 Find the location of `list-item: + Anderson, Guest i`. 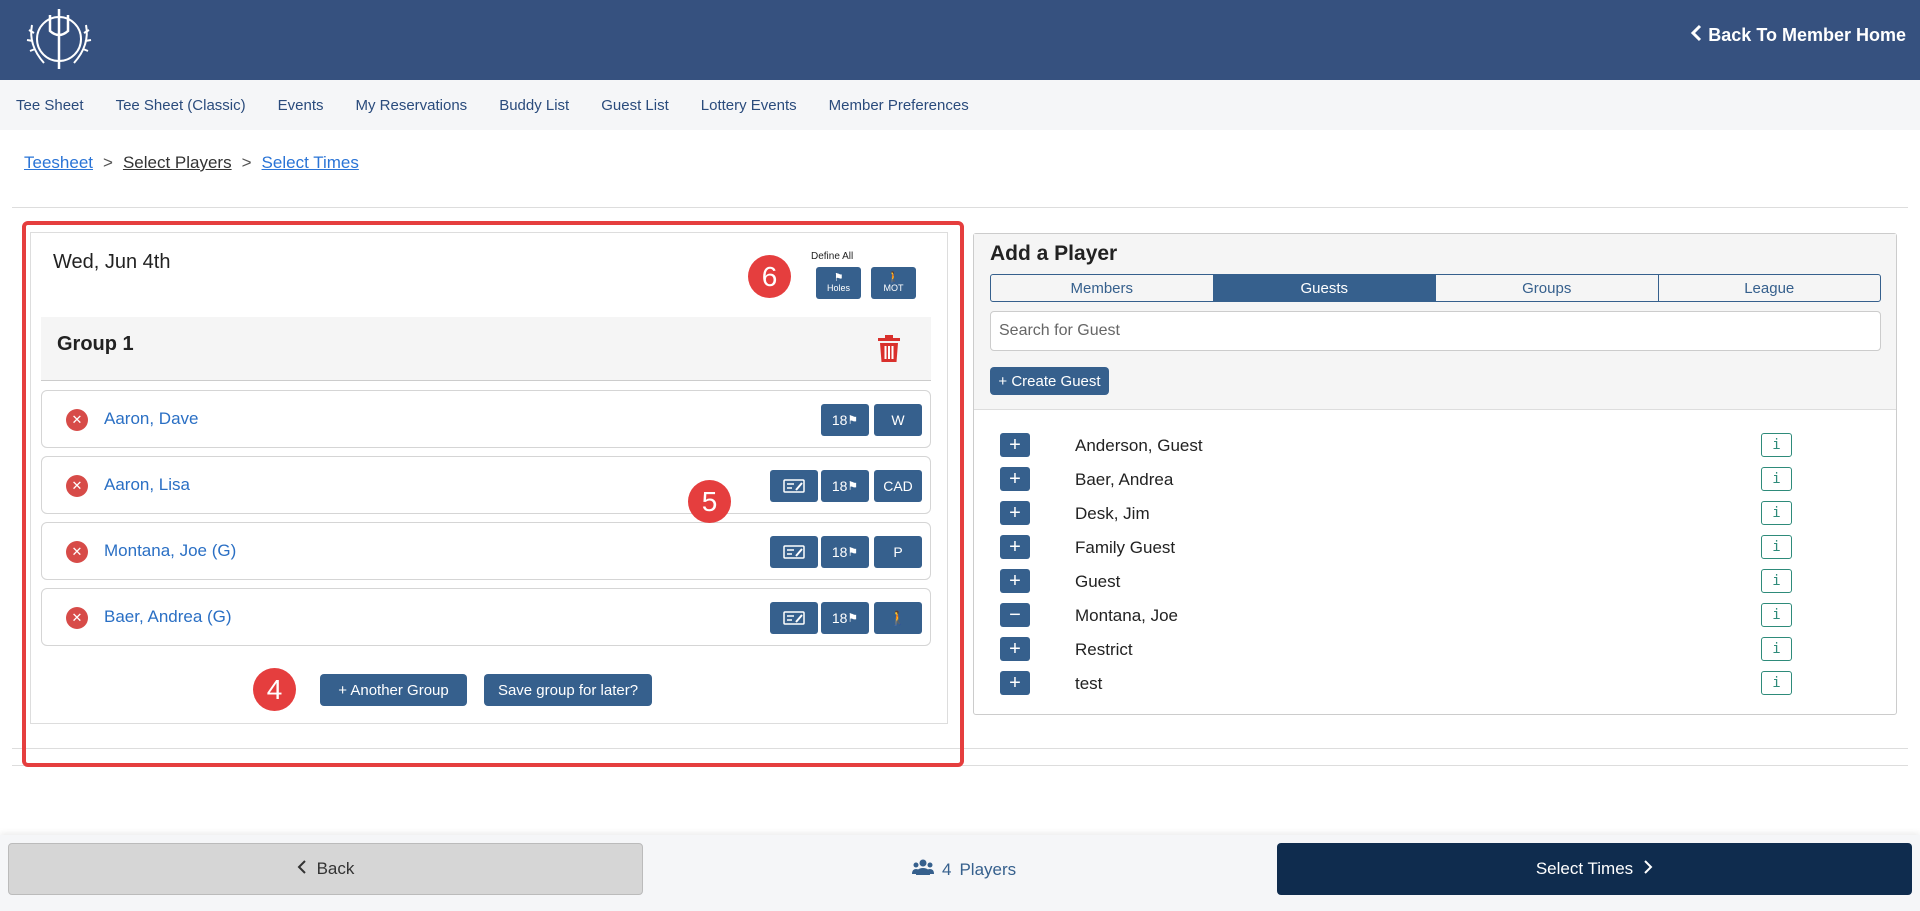

list-item: + Anderson, Guest i is located at coordinates (1435, 445).